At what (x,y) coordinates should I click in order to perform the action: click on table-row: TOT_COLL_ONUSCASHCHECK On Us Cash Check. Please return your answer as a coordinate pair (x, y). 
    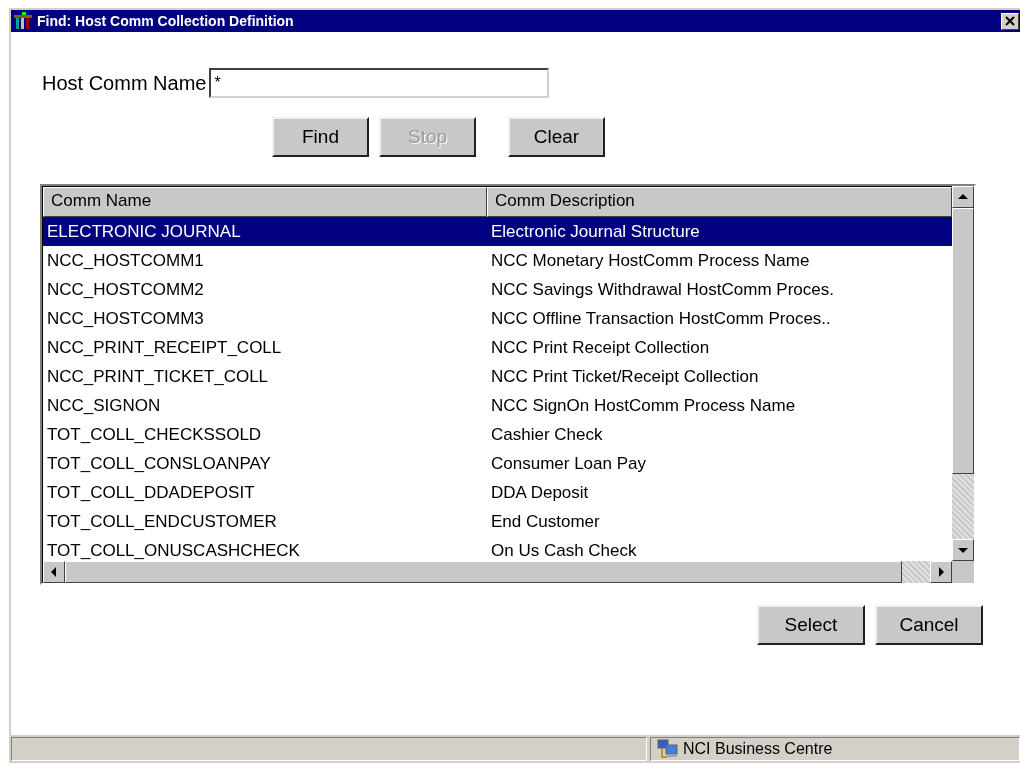
    Looking at the image, I should click on (497, 548).